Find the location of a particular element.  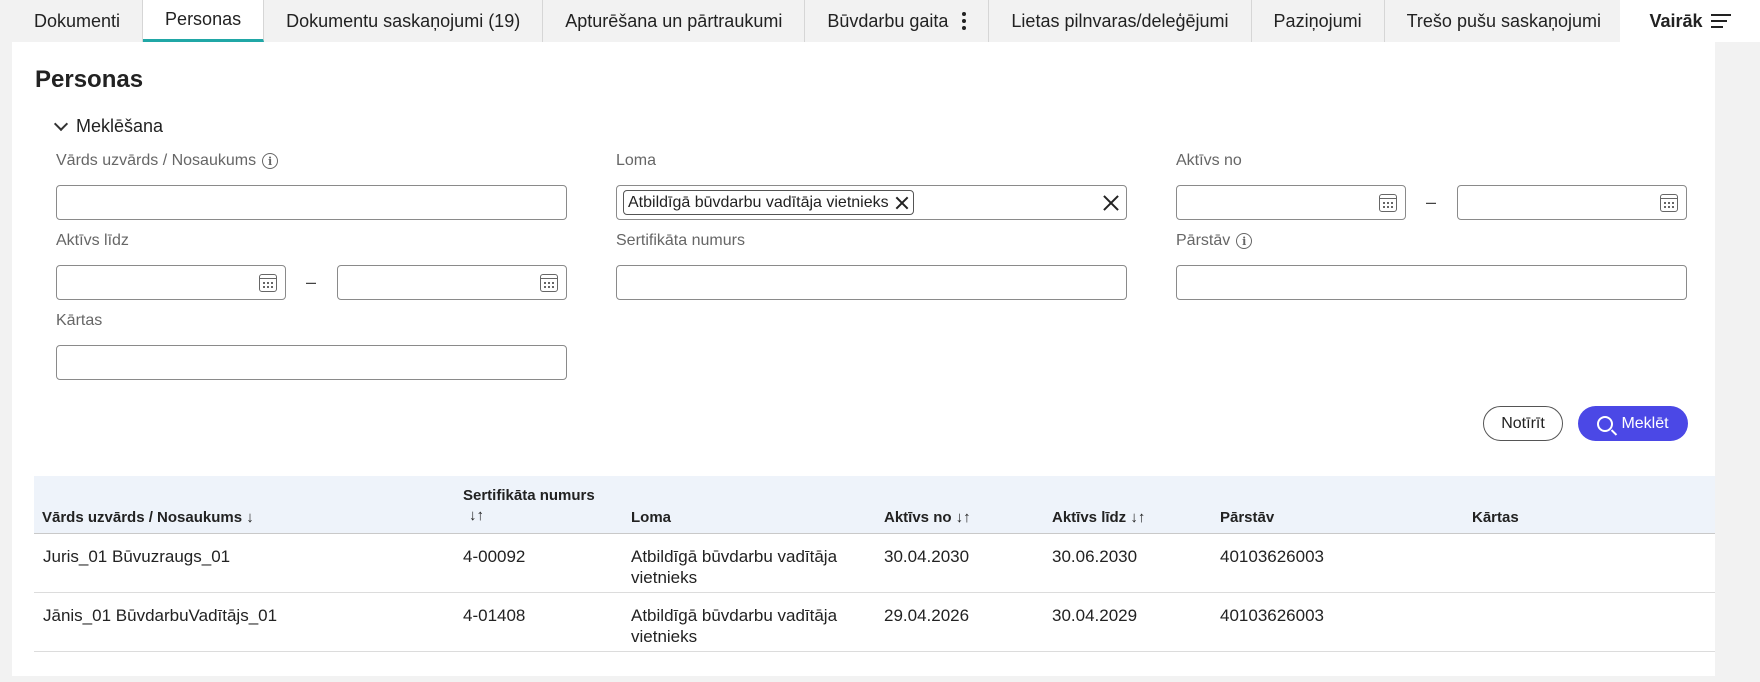

label-text: Vārds uzvārds / Nosaukums is located at coordinates (156, 160).